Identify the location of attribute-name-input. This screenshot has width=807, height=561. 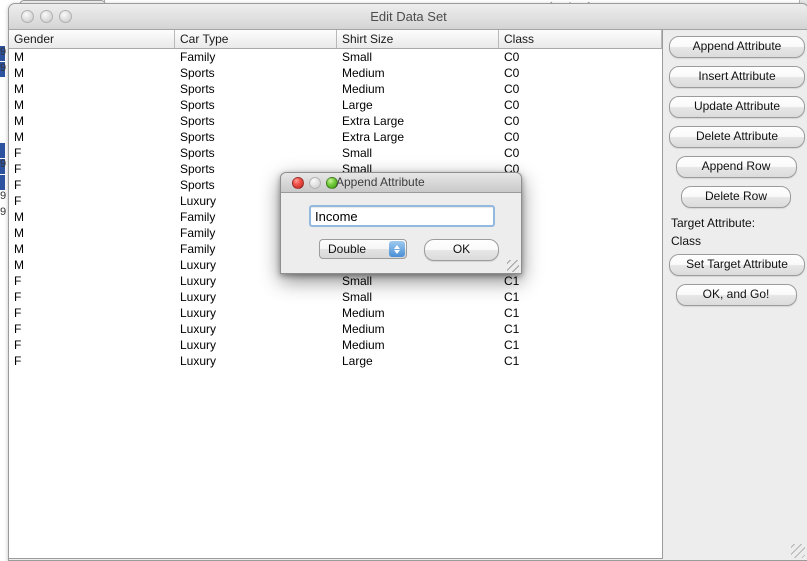
(402, 216).